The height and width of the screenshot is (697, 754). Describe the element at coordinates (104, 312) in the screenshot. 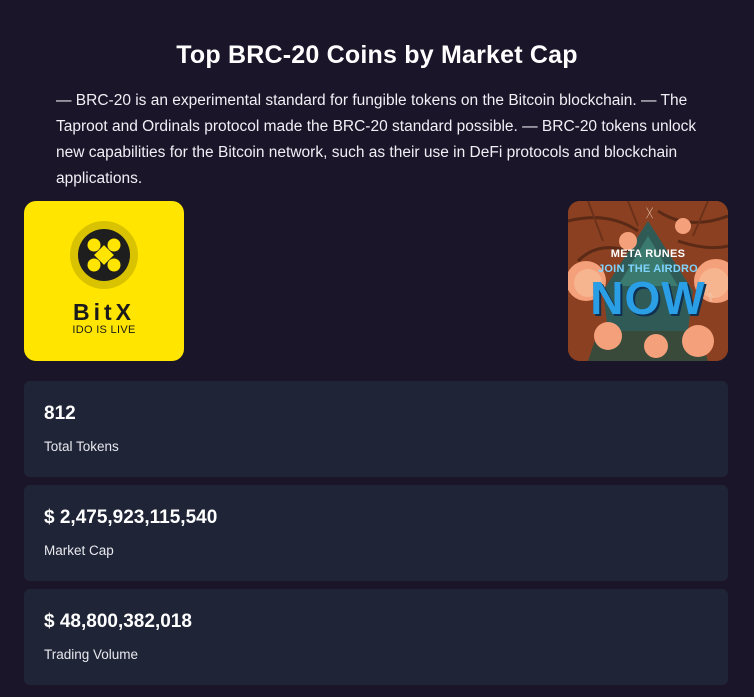

I see `bitx-brand-name: BitX` at that location.